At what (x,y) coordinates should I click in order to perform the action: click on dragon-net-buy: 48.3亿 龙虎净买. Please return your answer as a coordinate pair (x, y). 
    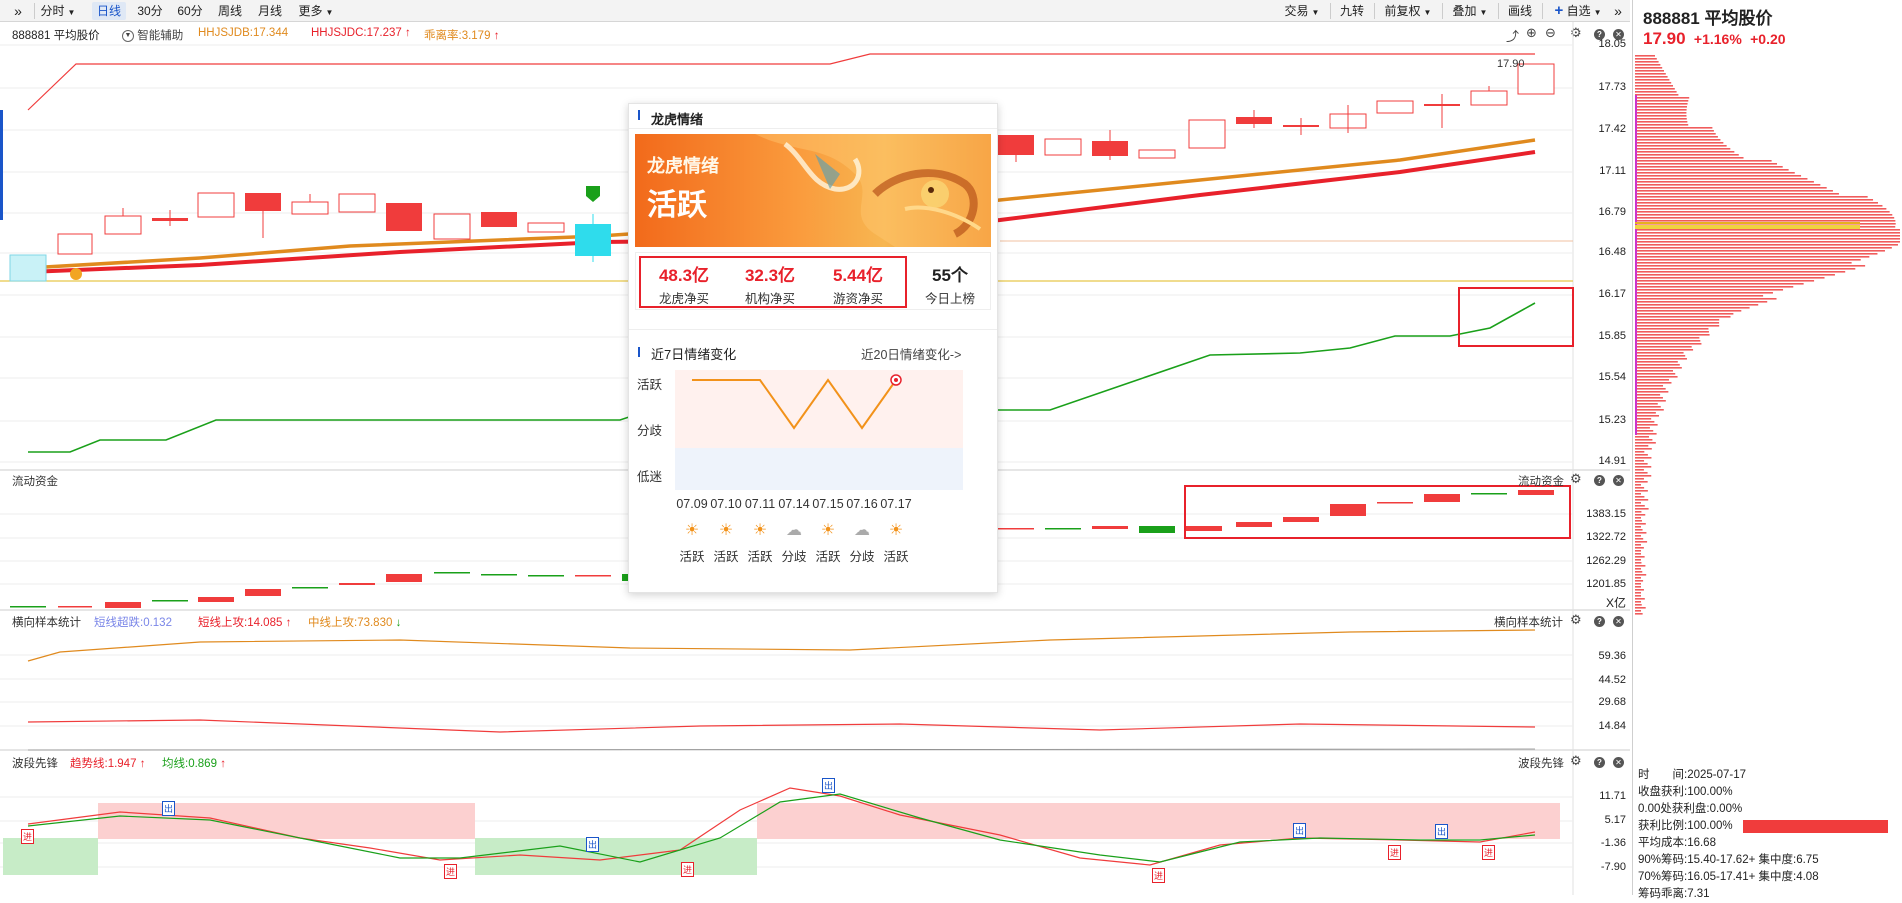
    Looking at the image, I should click on (684, 286).